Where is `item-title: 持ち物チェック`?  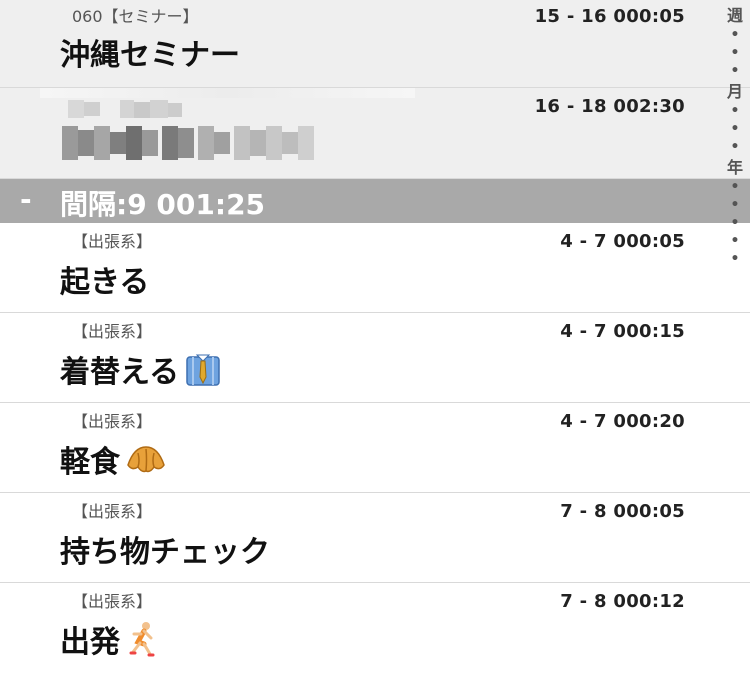
item-title: 持ち物チェック is located at coordinates (165, 549).